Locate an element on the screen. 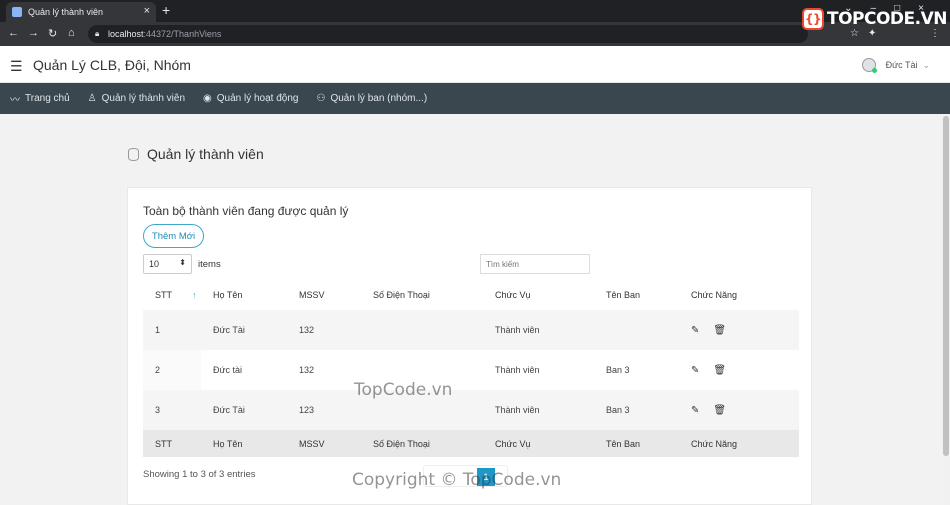  watermark-center: TopCode.vn is located at coordinates (403, 390).